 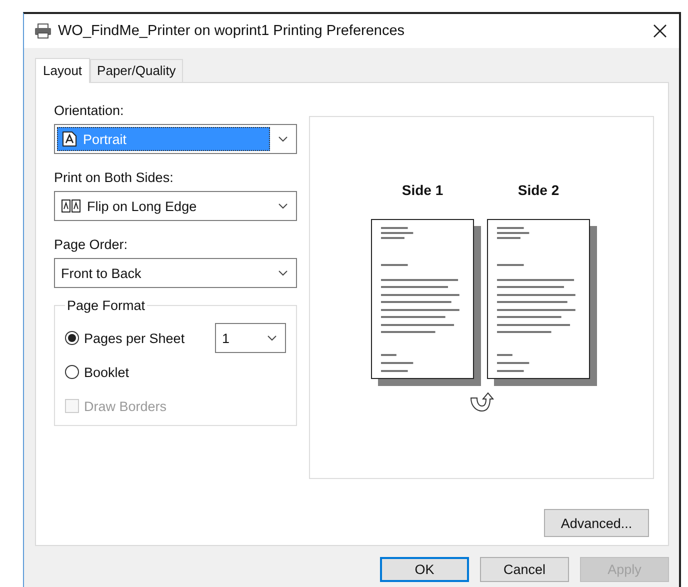 I want to click on window-title: WO_FindMe_Printer on woprint1 Printing Preferences, so click(x=232, y=31).